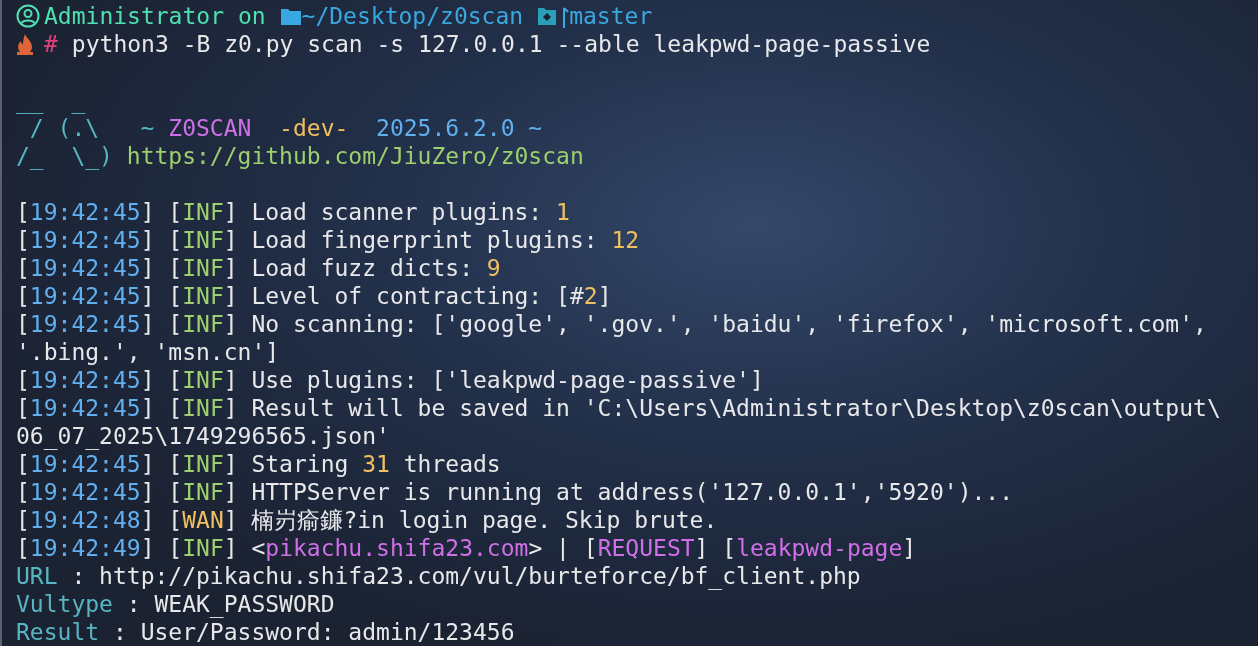 Image resolution: width=1258 pixels, height=646 pixels. Describe the element at coordinates (258, 464) in the screenshot. I see `log-line: [19:42:45] [INF] Staring 31 threads` at that location.